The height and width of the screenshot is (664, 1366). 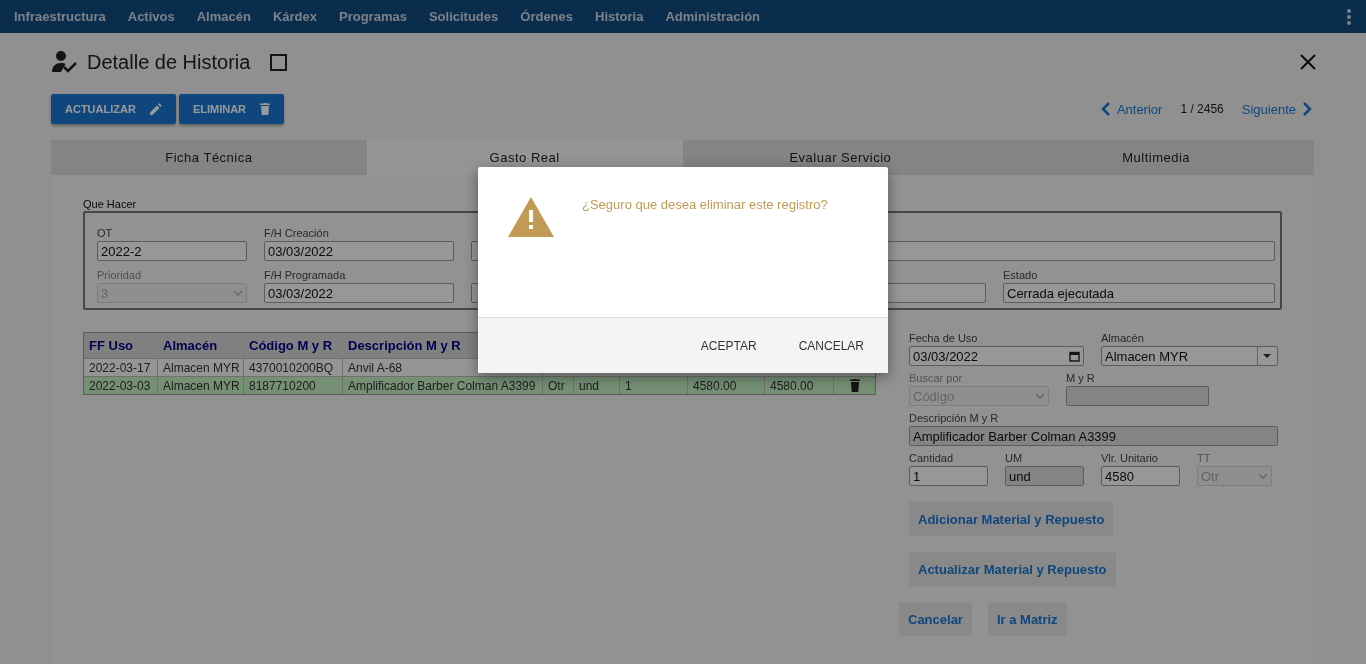 What do you see at coordinates (1021, 276) in the screenshot?
I see `field-label: Estado` at bounding box center [1021, 276].